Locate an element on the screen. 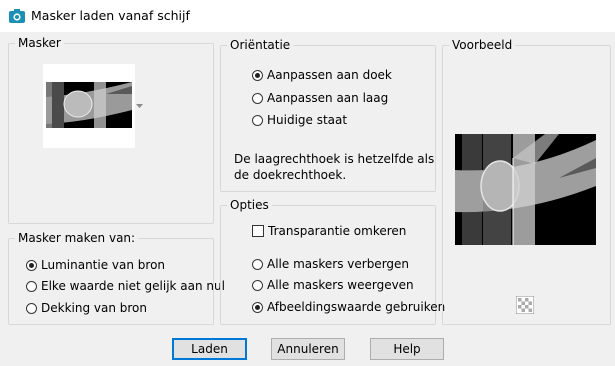 This screenshot has height=366, width=615. cancel-button: Annuleren is located at coordinates (308, 349).